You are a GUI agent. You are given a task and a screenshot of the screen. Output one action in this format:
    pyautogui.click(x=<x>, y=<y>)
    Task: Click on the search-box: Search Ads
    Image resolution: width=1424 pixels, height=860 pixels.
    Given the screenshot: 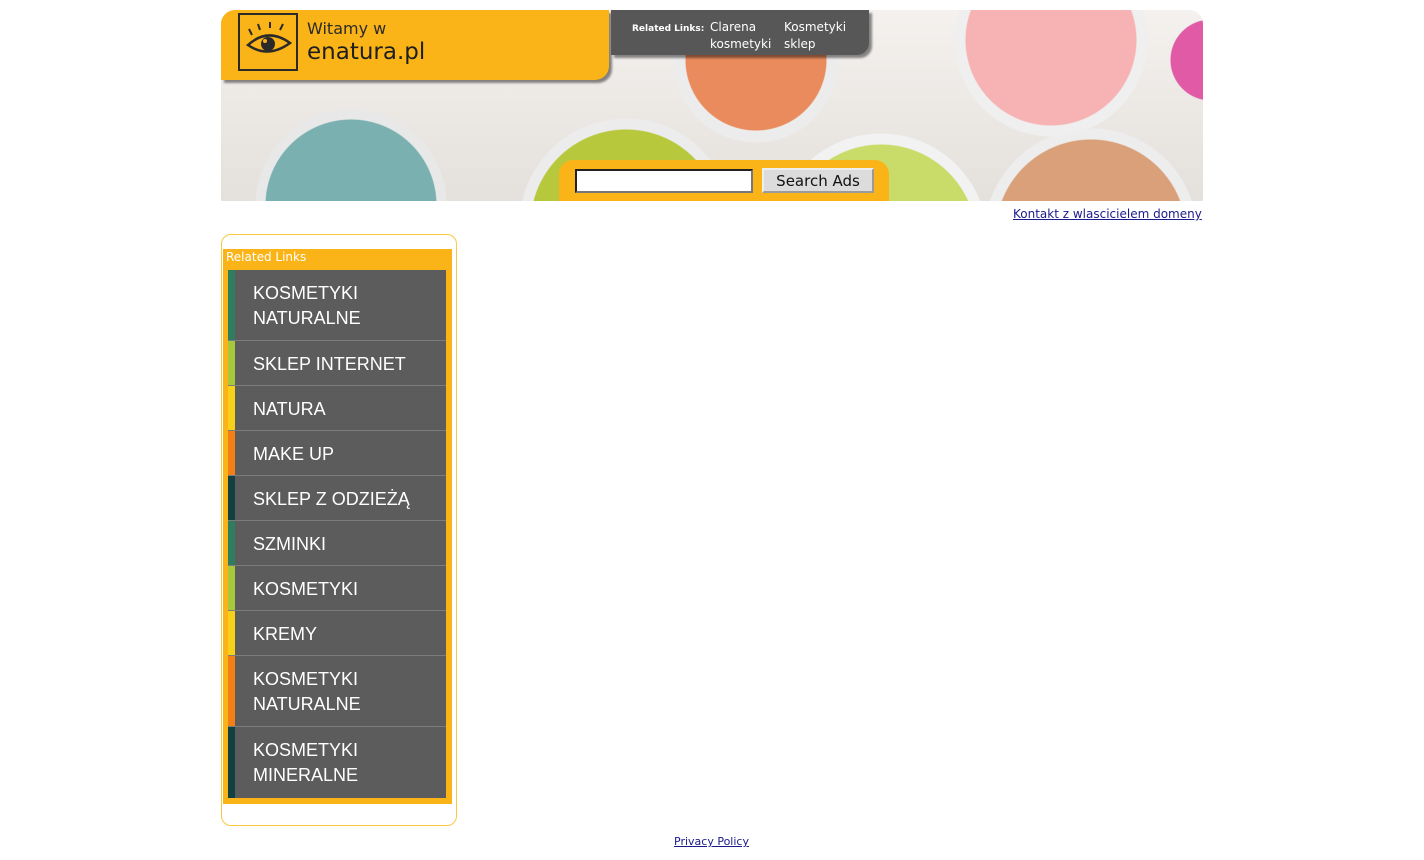 What is the action you would take?
    pyautogui.click(x=724, y=180)
    